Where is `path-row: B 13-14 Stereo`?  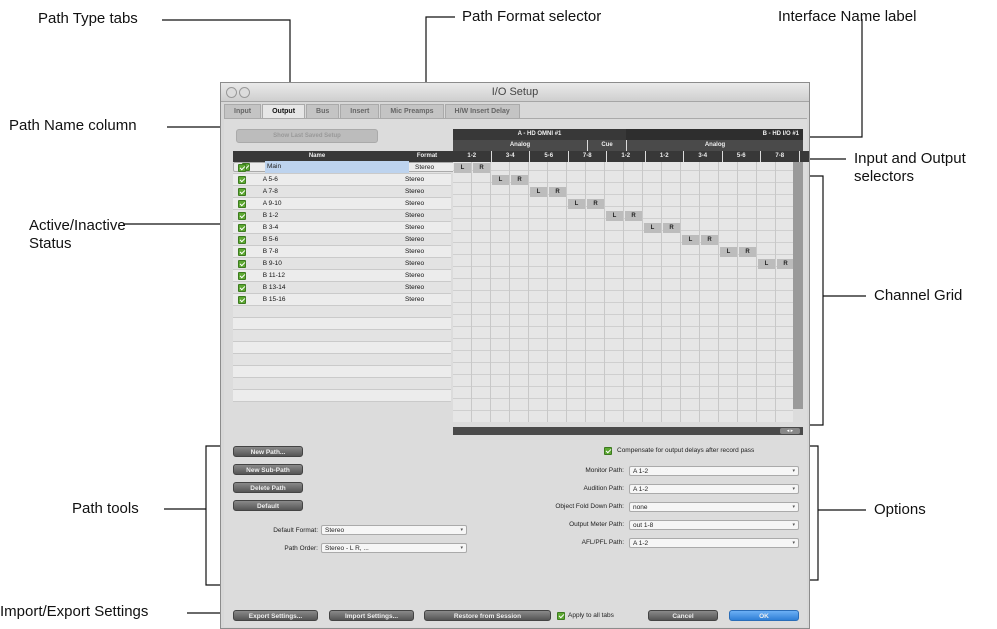
path-row: B 13-14 Stereo is located at coordinates (342, 288).